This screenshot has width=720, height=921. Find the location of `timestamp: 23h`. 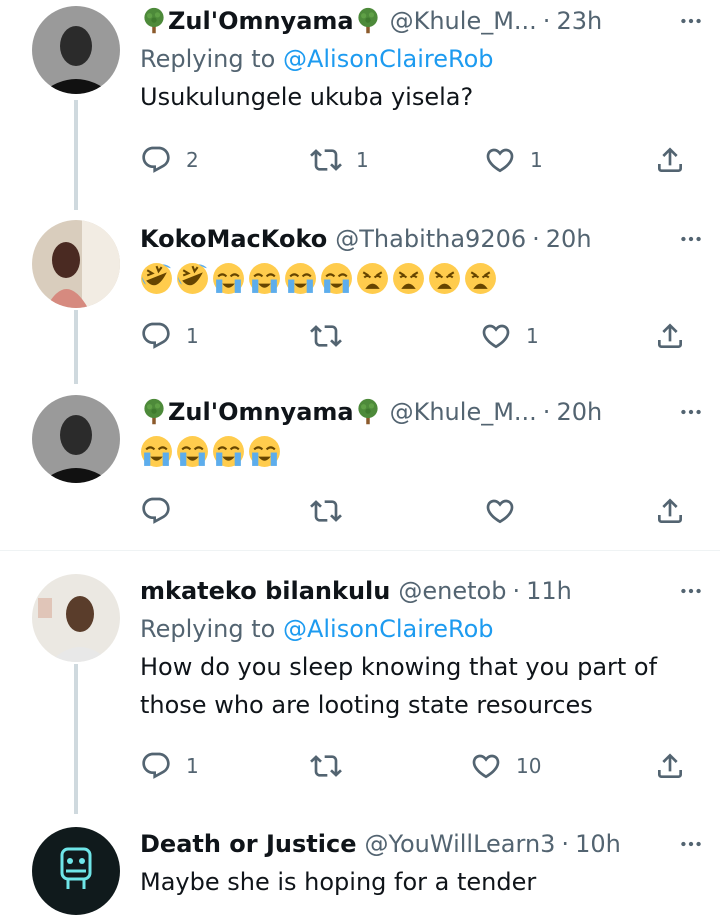

timestamp: 23h is located at coordinates (579, 21).